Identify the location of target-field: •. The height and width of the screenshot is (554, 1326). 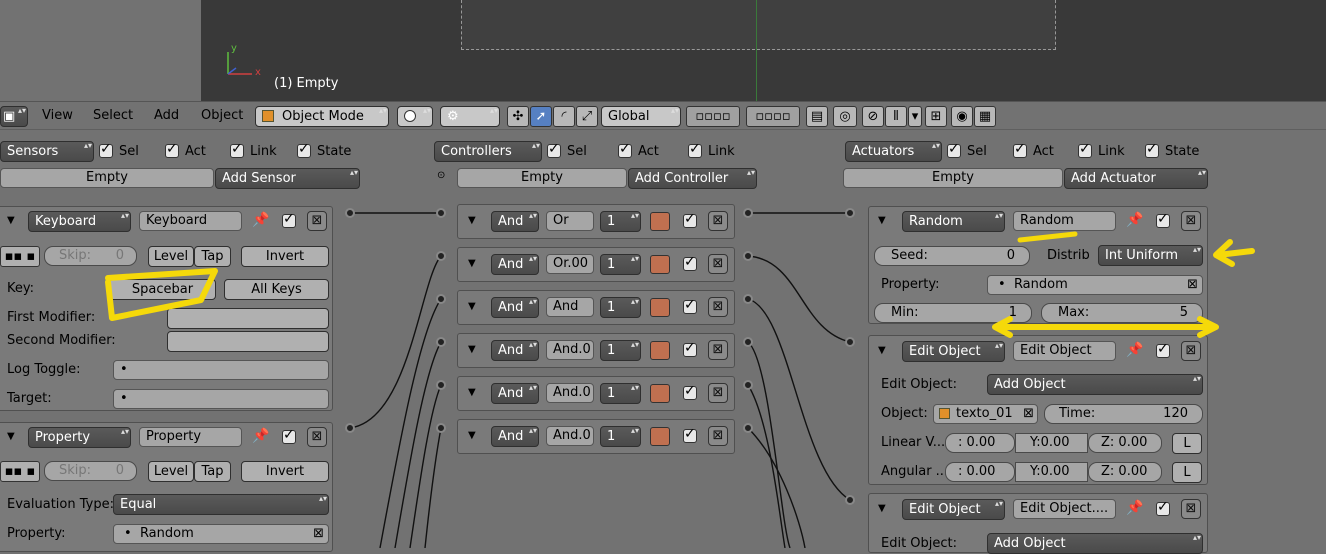
(221, 399).